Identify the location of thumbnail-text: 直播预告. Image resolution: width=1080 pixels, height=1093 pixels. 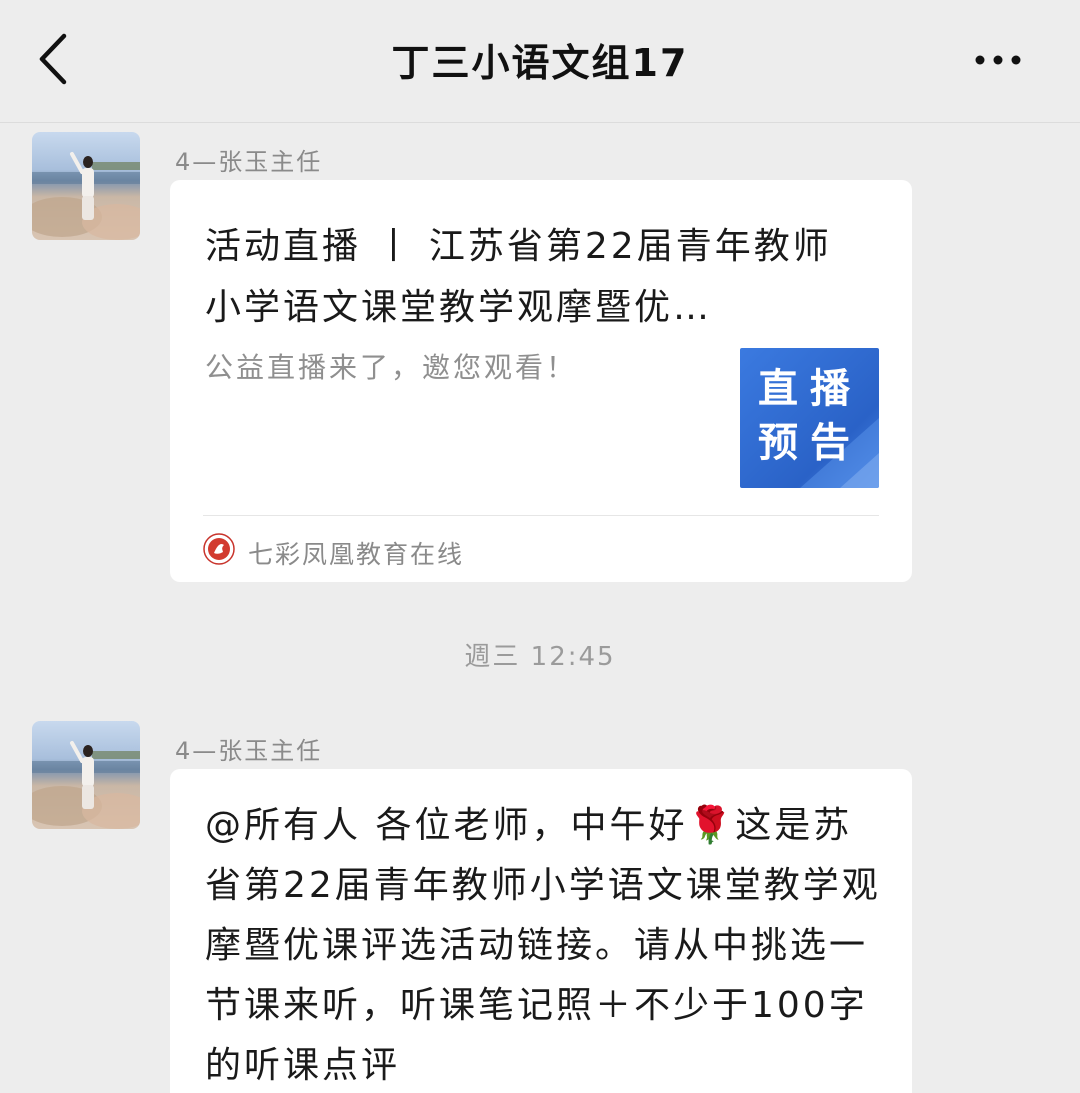
(810, 416).